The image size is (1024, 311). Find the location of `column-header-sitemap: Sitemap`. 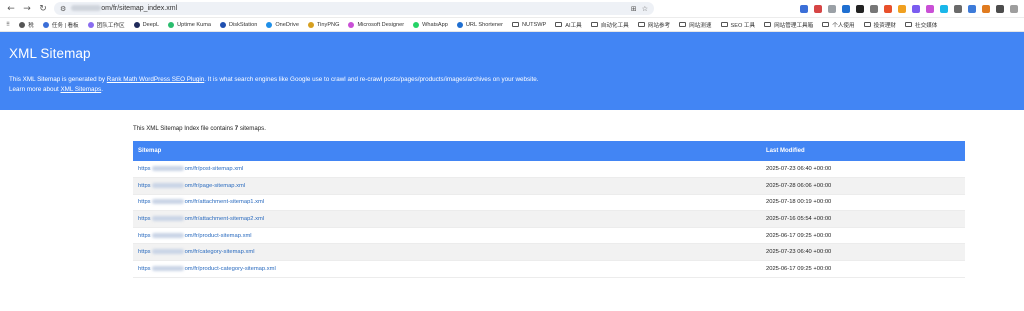

column-header-sitemap: Sitemap is located at coordinates (447, 151).